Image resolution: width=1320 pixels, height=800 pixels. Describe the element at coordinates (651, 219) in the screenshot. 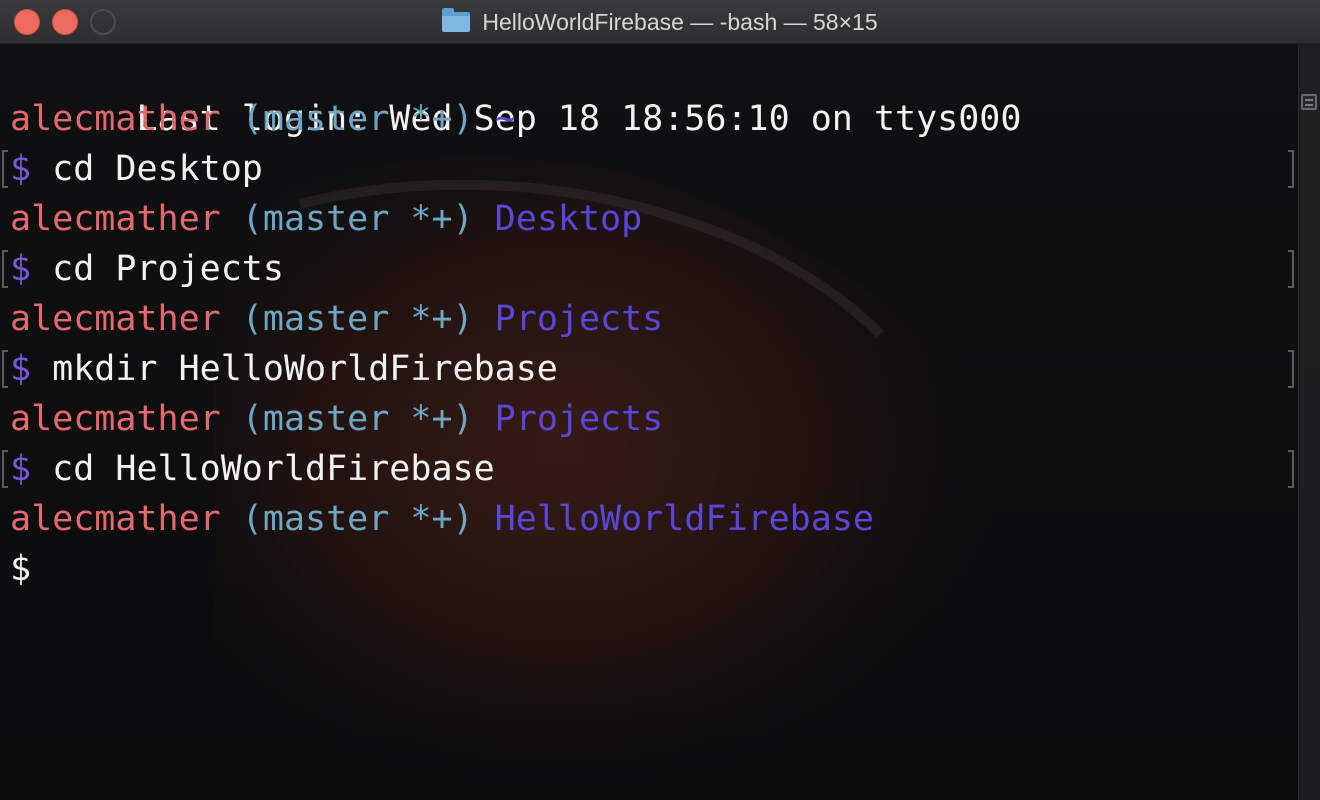

I see `prompt-line: alecmather (master *+) Desktop` at that location.